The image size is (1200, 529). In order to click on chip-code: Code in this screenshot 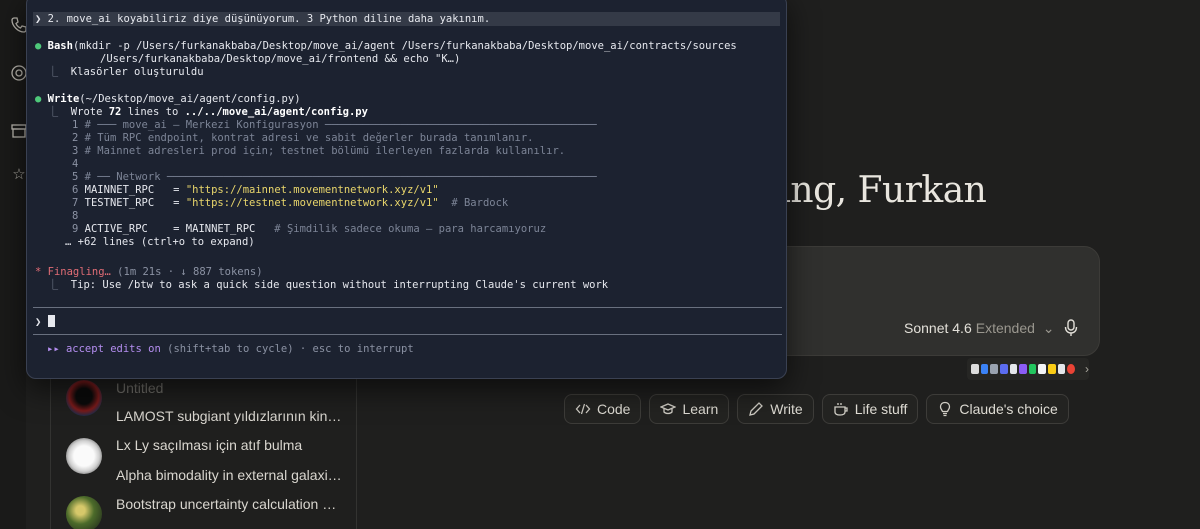, I will do `click(603, 409)`.